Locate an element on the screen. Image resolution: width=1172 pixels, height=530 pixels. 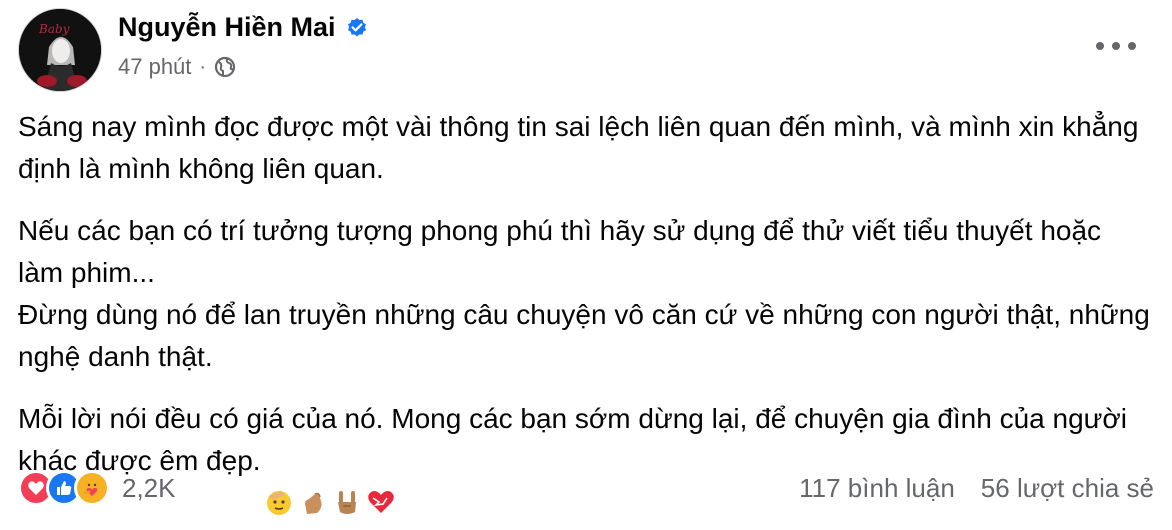
care-reaction-icon is located at coordinates (92, 488).